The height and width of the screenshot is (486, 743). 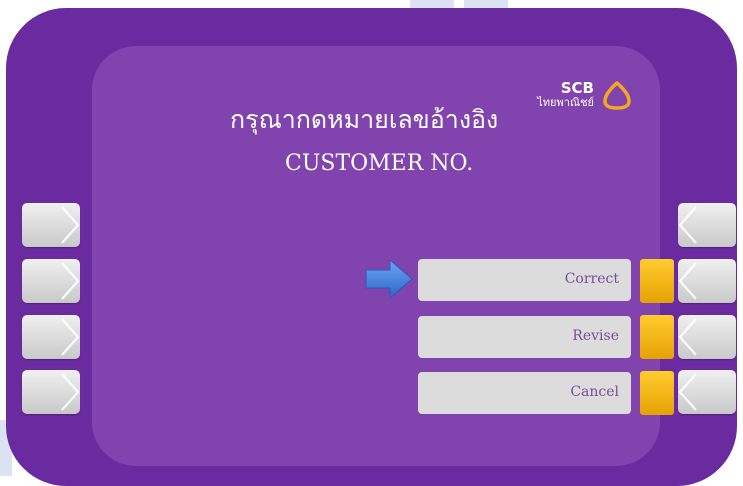 What do you see at coordinates (657, 281) in the screenshot?
I see `correct-indicator` at bounding box center [657, 281].